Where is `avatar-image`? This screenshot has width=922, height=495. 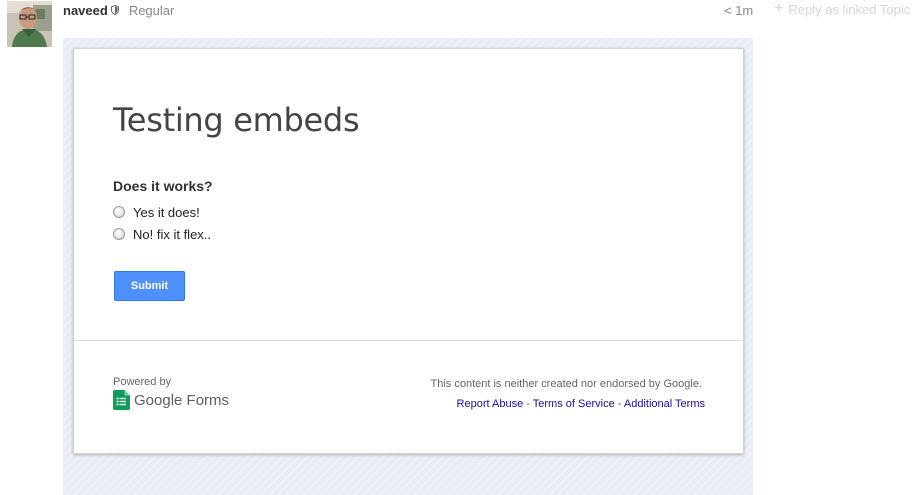
avatar-image is located at coordinates (29, 24).